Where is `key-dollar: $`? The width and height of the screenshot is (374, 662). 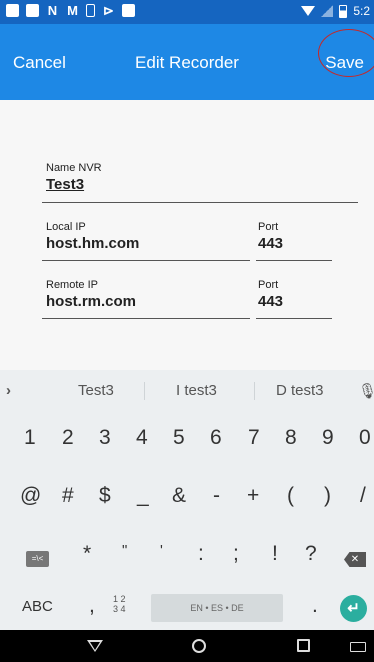 key-dollar: $ is located at coordinates (105, 496).